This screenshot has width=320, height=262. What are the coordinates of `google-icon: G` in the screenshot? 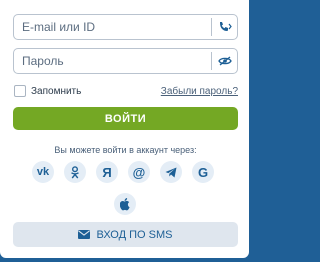 It's located at (203, 172).